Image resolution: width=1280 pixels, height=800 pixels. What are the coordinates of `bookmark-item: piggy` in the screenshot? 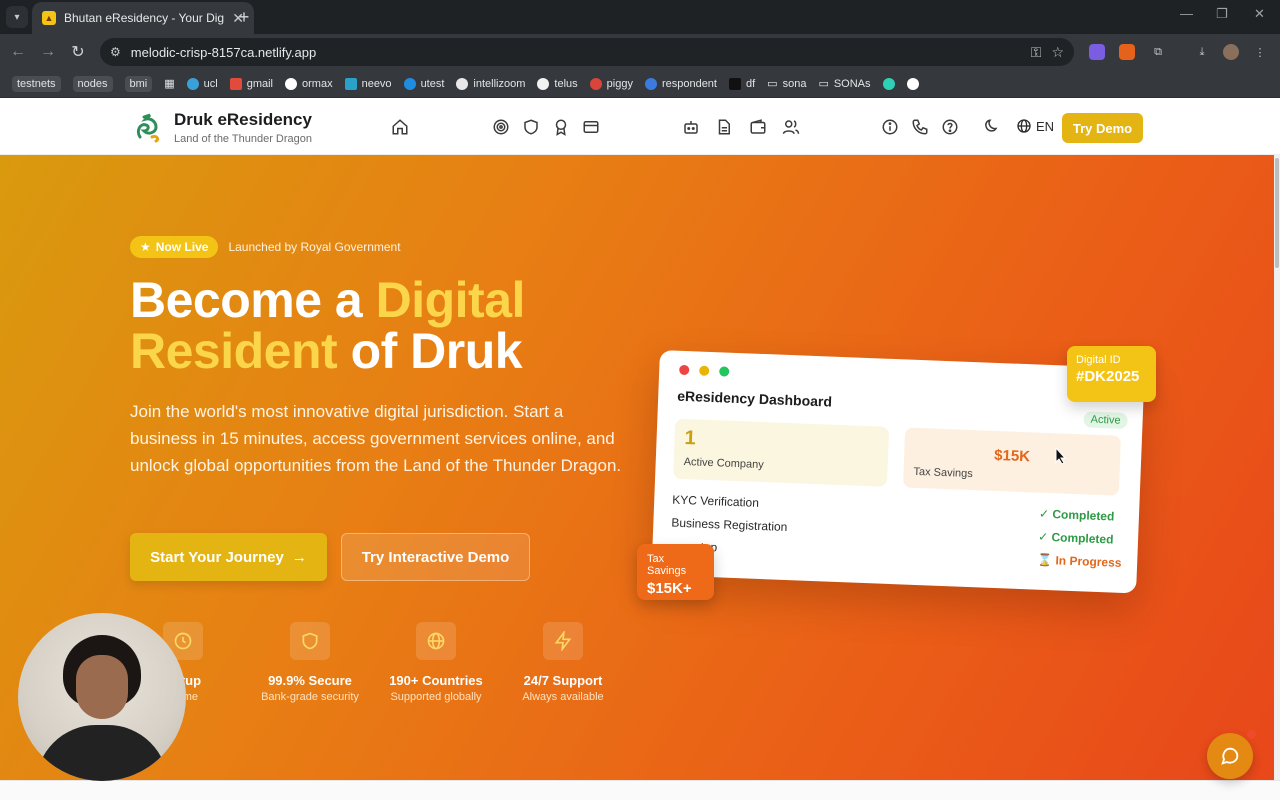 It's located at (611, 83).